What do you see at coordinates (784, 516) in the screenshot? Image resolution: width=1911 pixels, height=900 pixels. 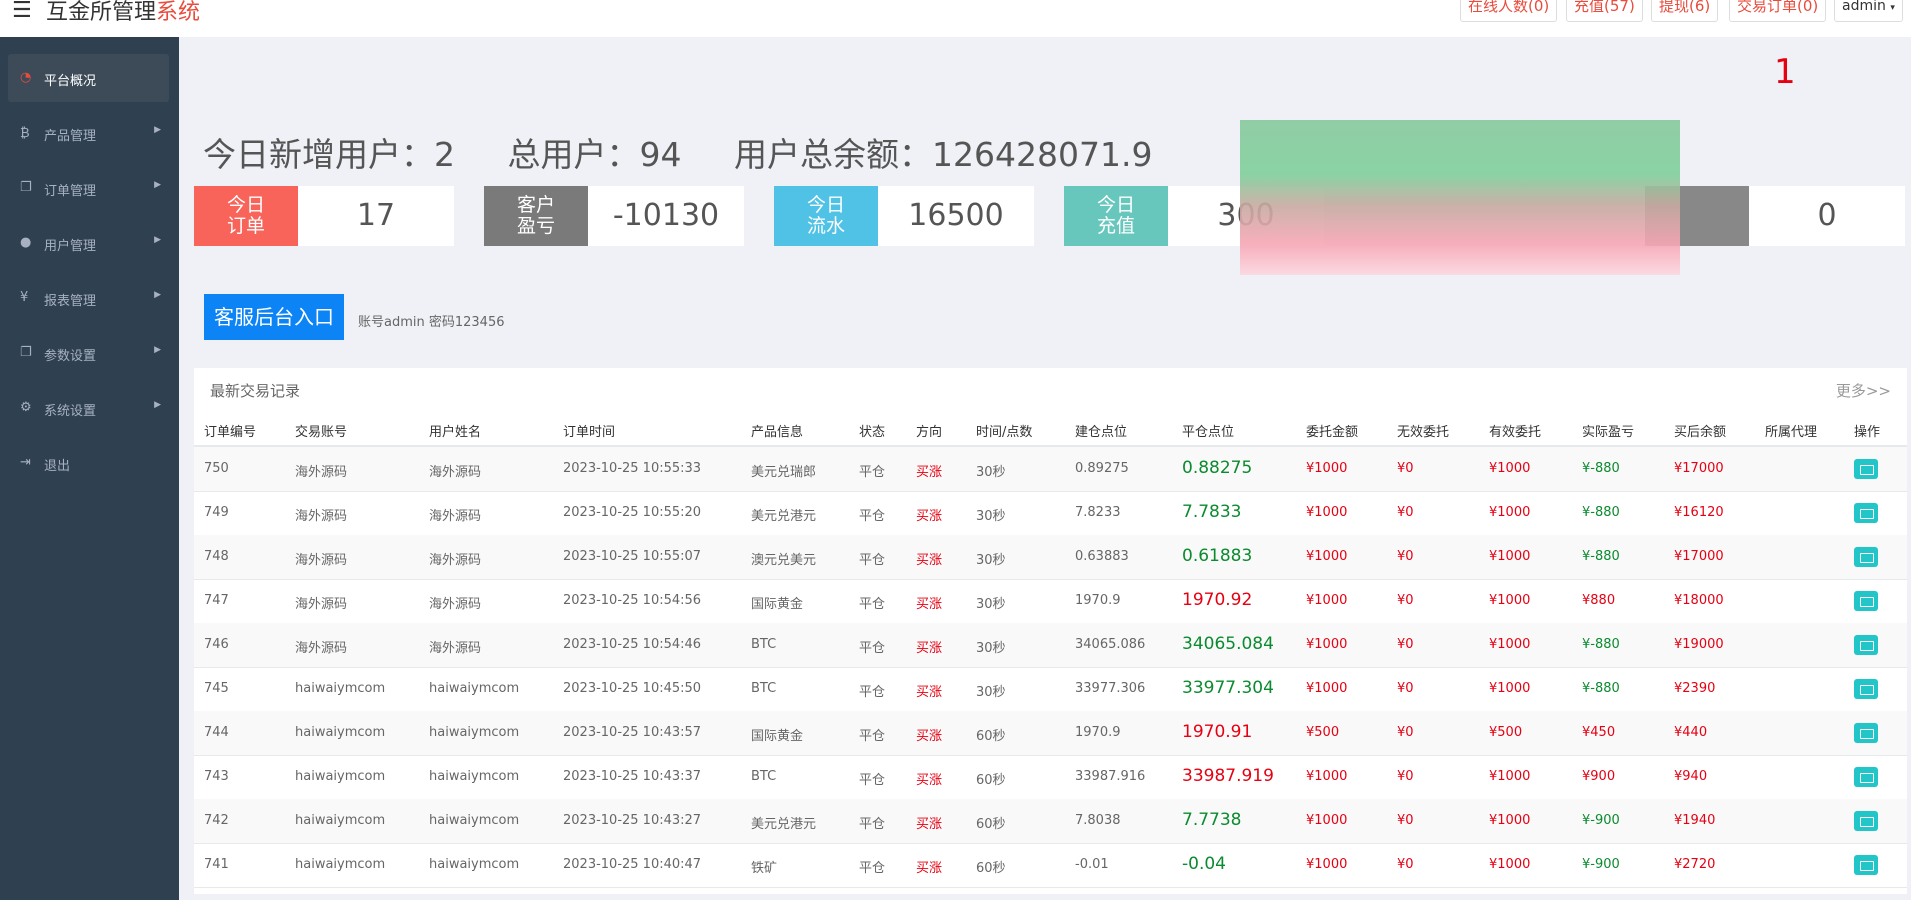 I see `cell-product: 美元兑港元` at bounding box center [784, 516].